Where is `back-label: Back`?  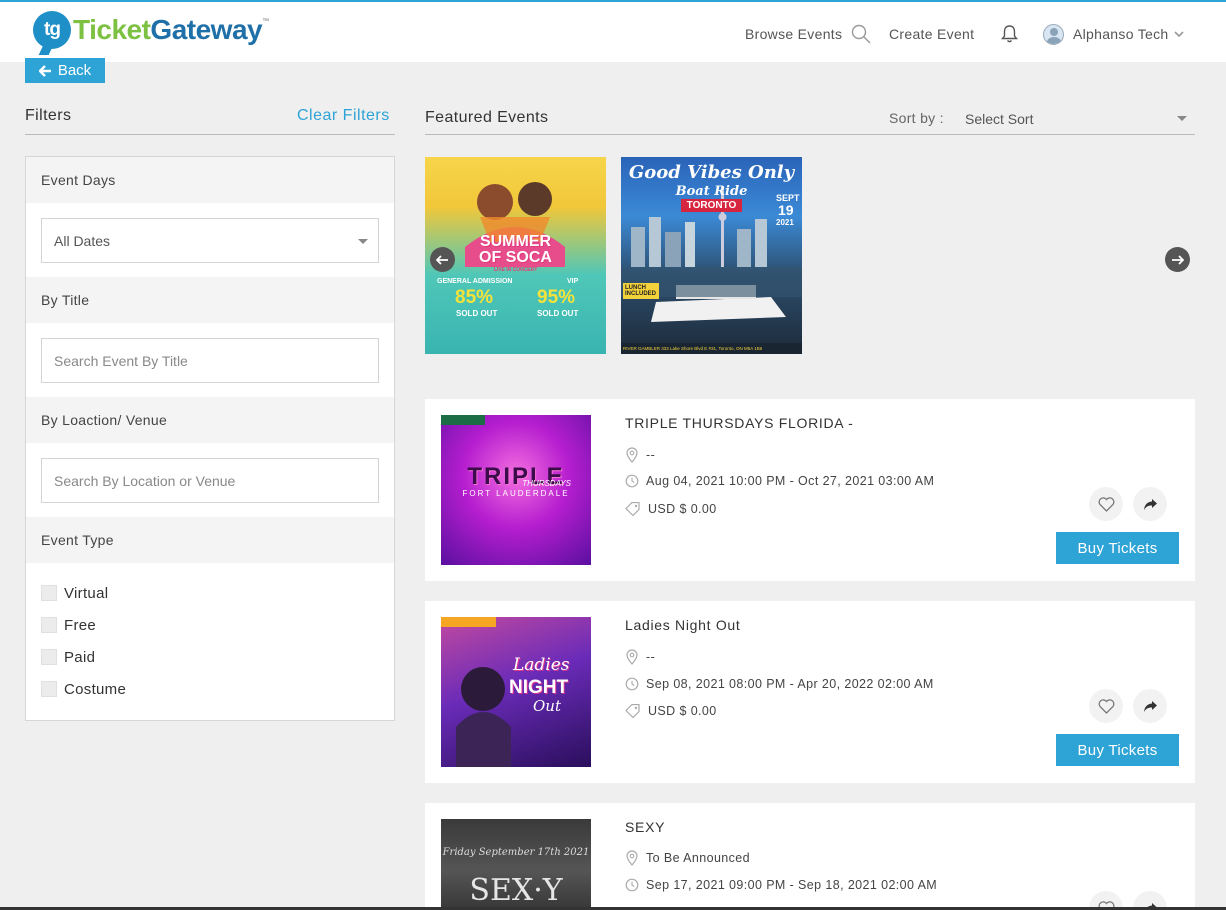 back-label: Back is located at coordinates (74, 70).